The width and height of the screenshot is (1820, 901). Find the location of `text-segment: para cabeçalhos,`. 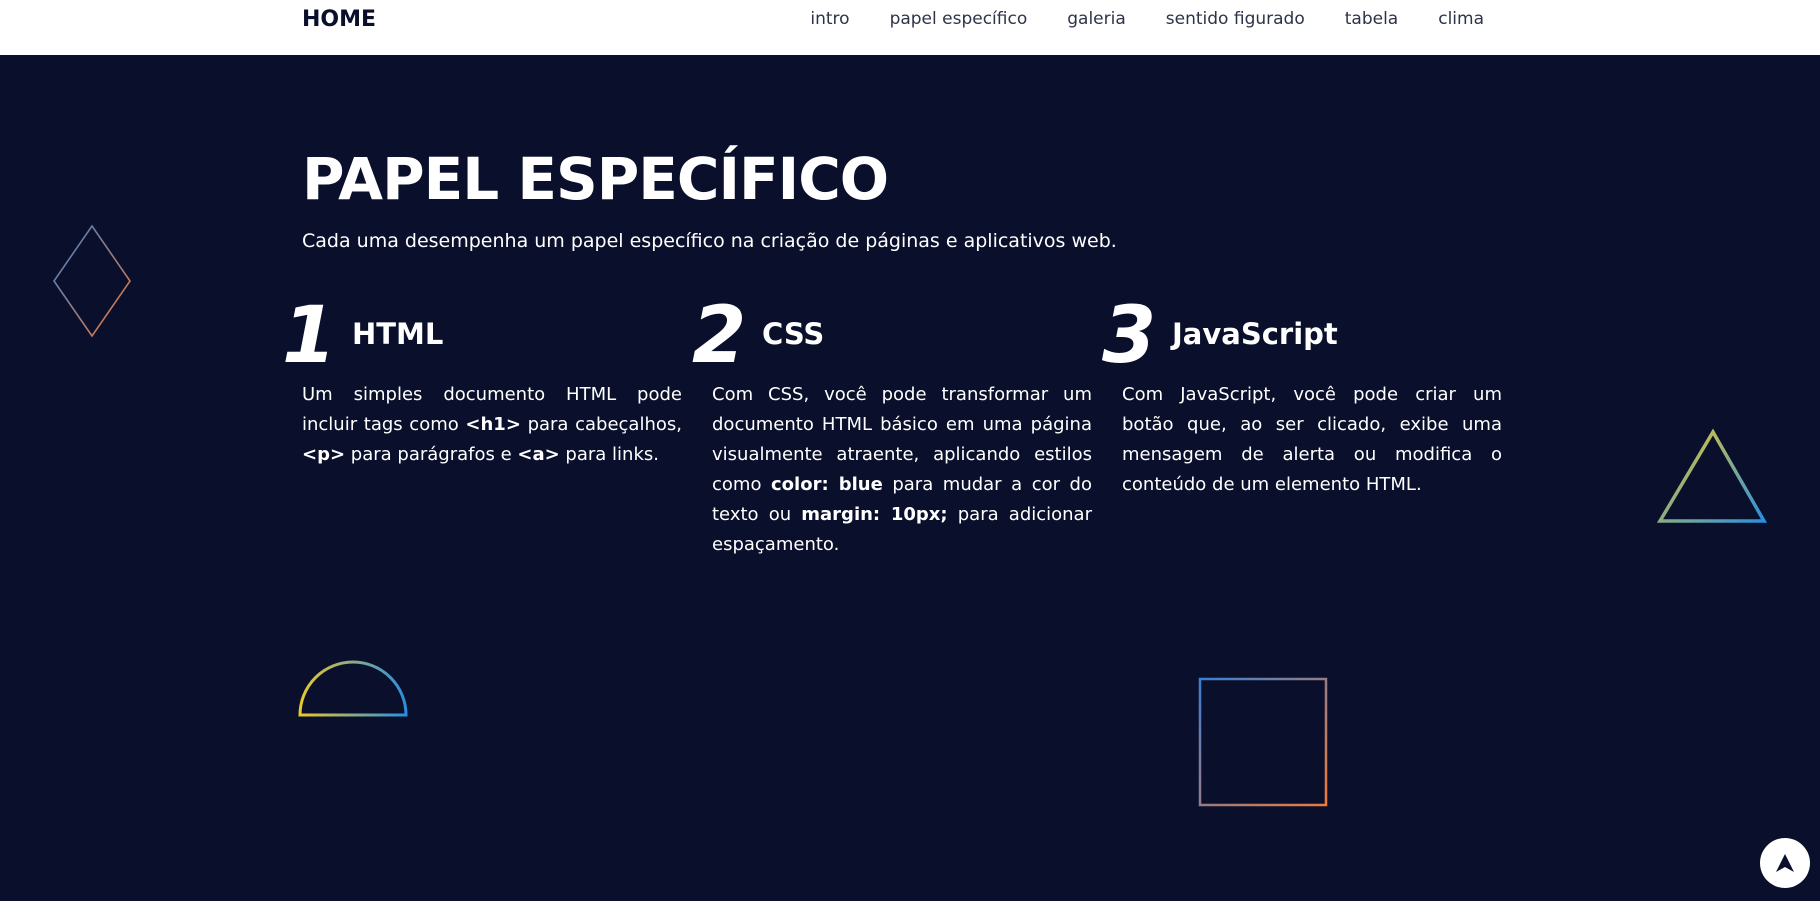

text-segment: para cabeçalhos, is located at coordinates (601, 424).